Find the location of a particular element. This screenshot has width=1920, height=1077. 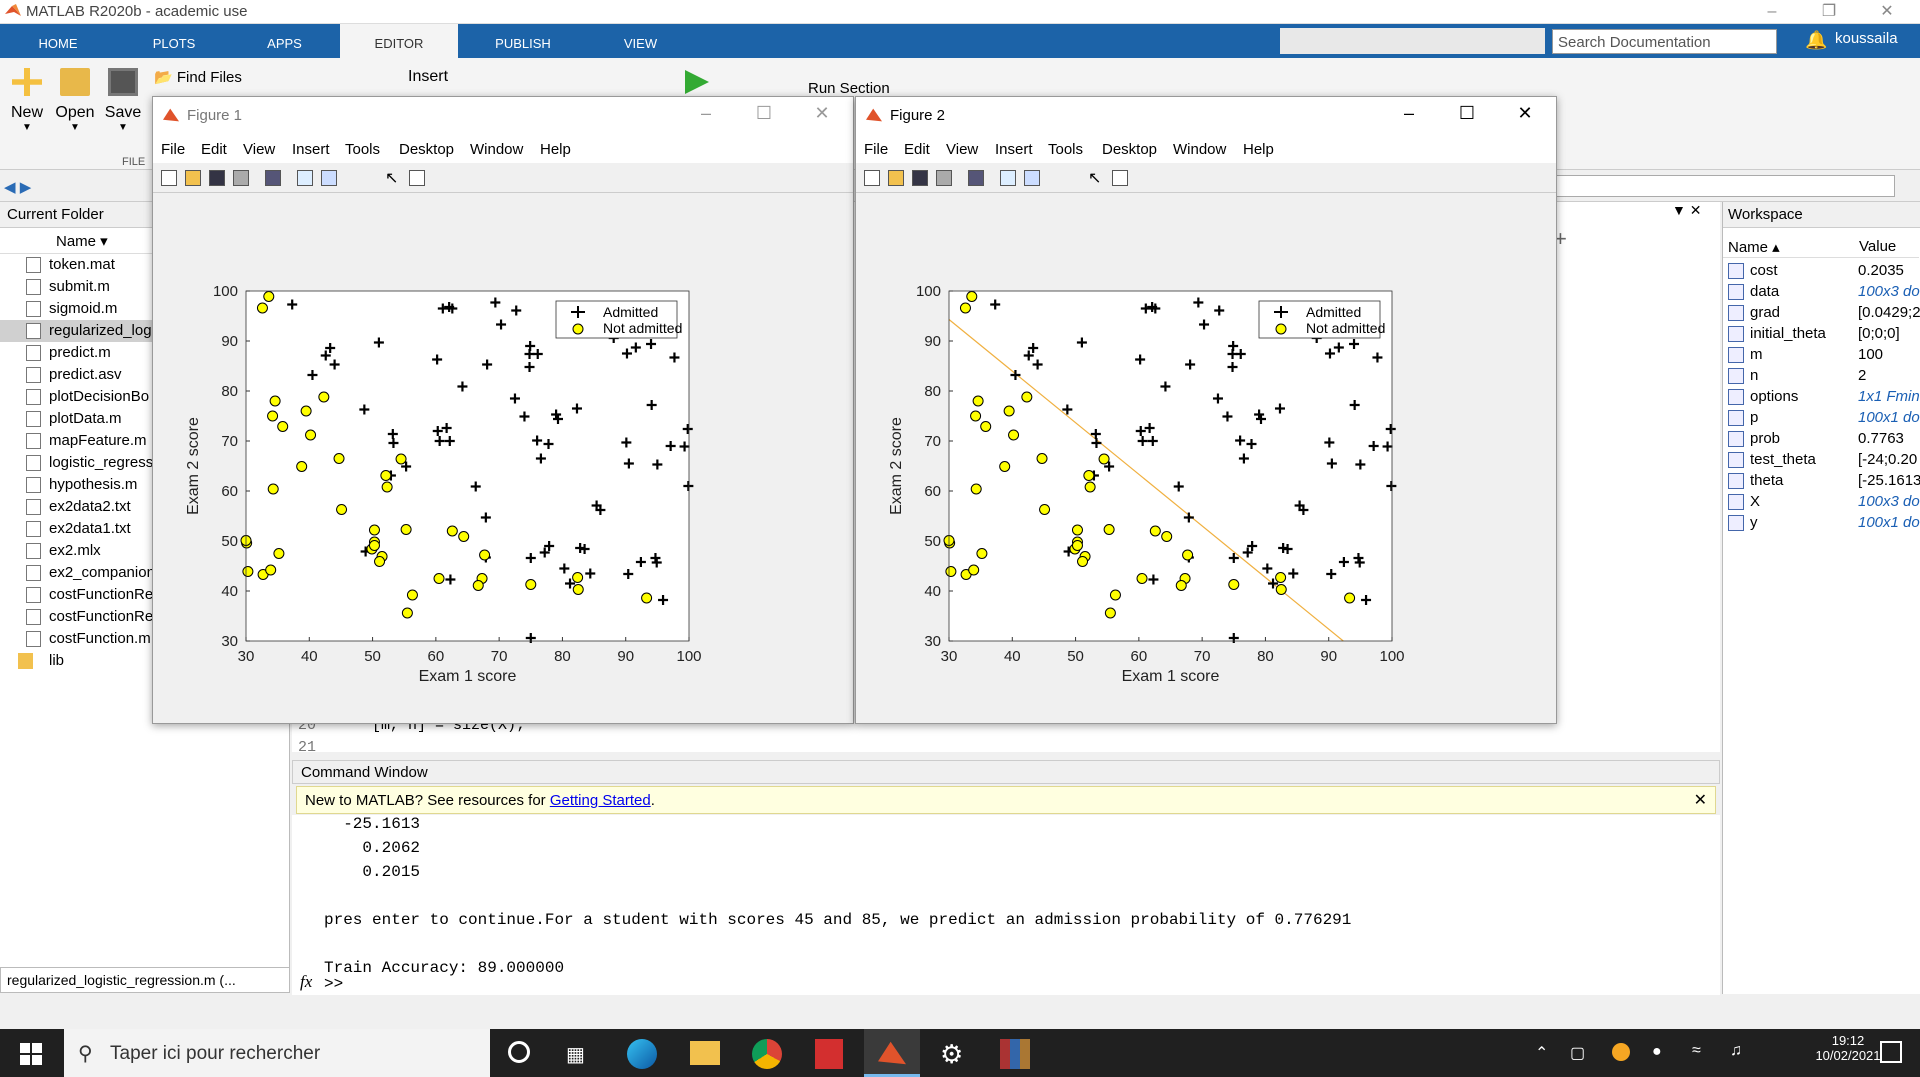

workspace-variable: test_theta [-24;0.20 is located at coordinates (1821, 459).